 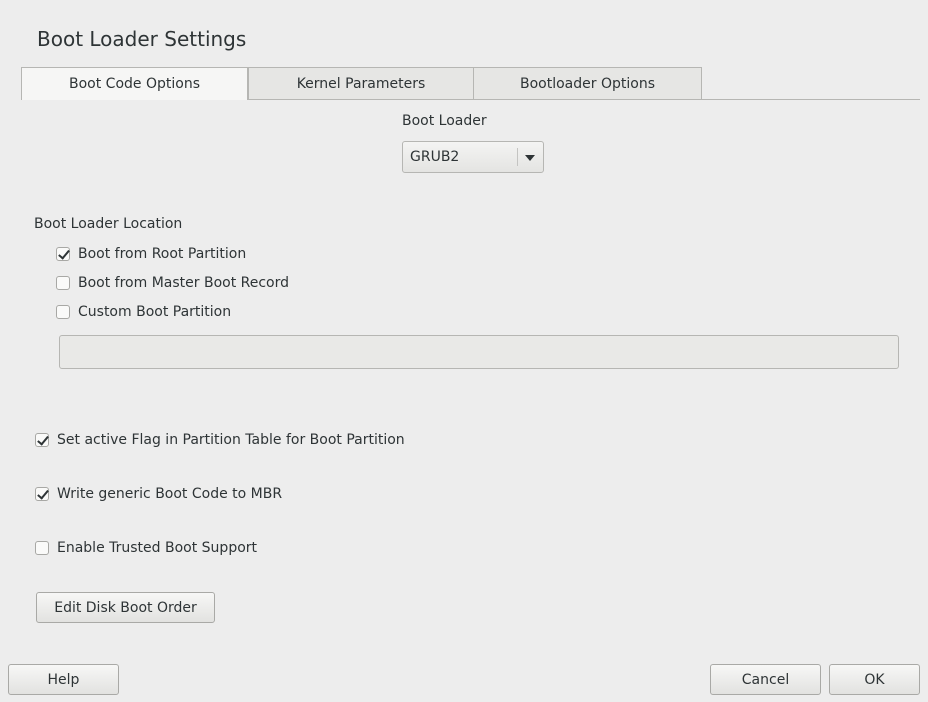 I want to click on tab-boot-code-options: Boot Code Options, so click(x=134, y=83).